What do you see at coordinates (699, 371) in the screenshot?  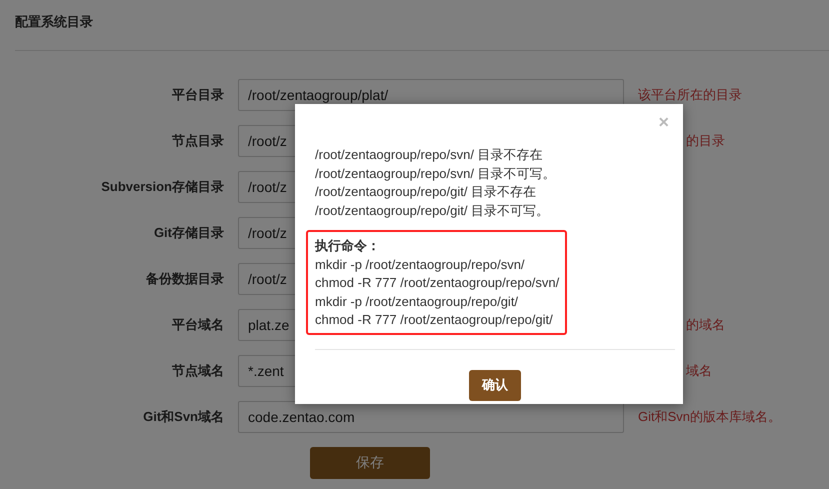 I see `field-hint: 域名` at bounding box center [699, 371].